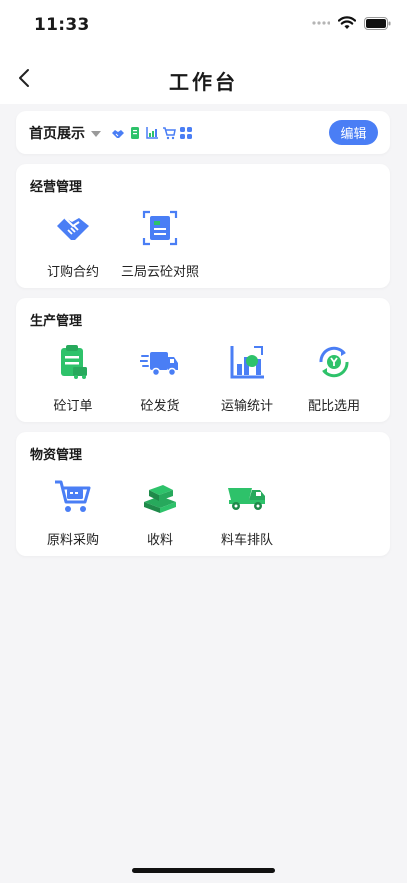  What do you see at coordinates (56, 321) in the screenshot?
I see `section-title: 生产管理` at bounding box center [56, 321].